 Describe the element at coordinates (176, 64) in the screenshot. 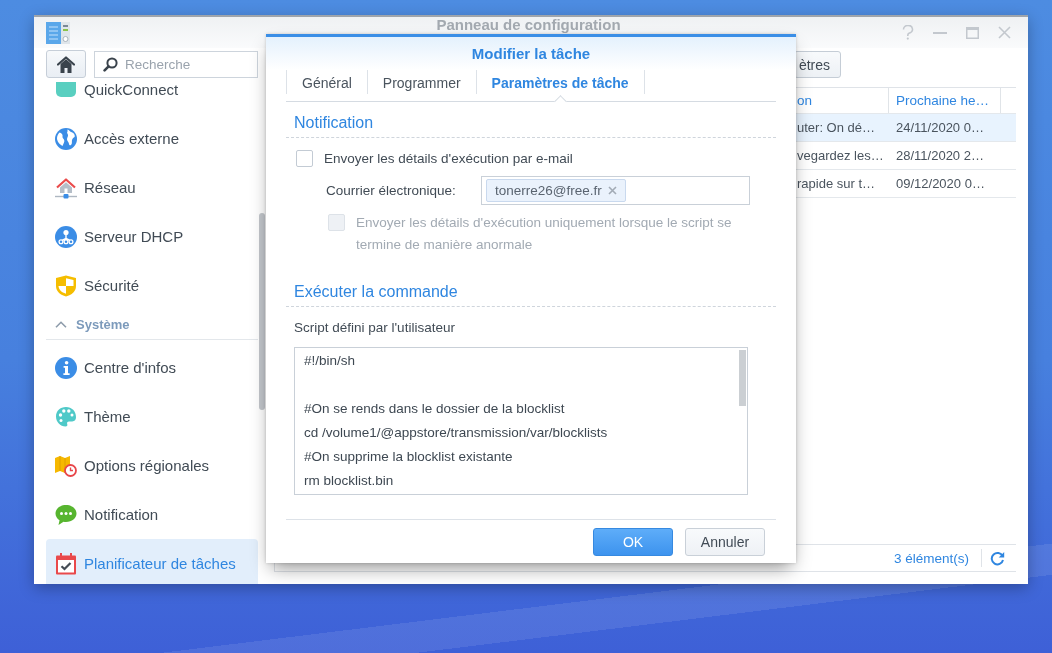

I see `search-field: Recherche` at that location.